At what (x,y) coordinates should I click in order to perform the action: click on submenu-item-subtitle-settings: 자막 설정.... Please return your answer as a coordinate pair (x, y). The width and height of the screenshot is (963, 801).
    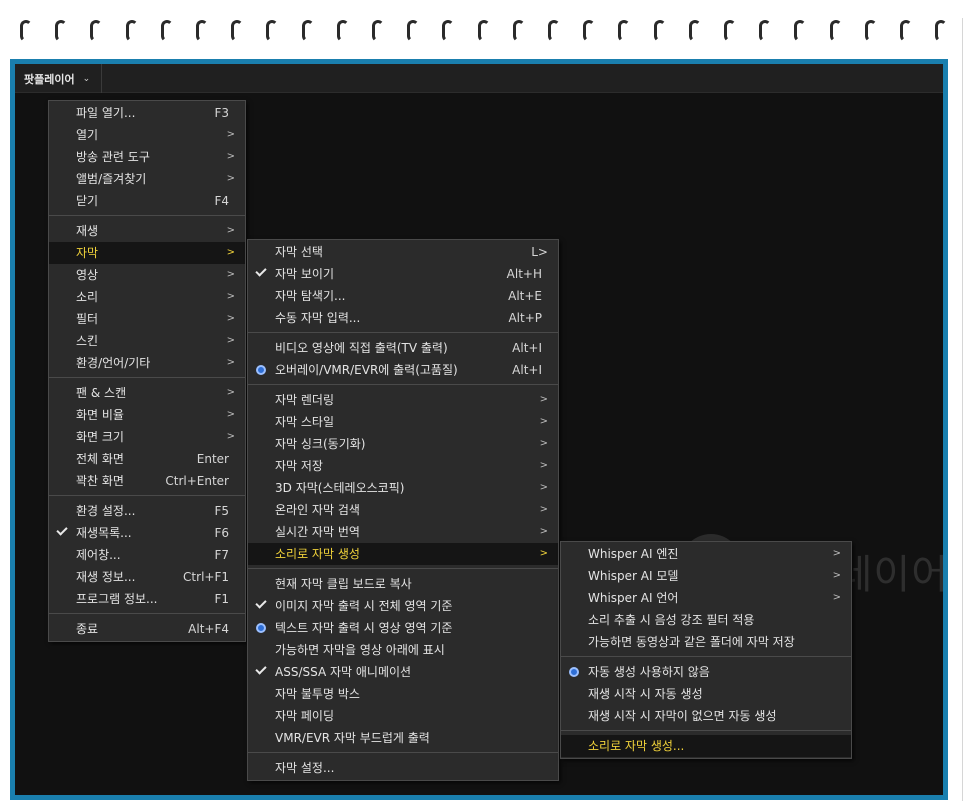
    Looking at the image, I should click on (403, 768).